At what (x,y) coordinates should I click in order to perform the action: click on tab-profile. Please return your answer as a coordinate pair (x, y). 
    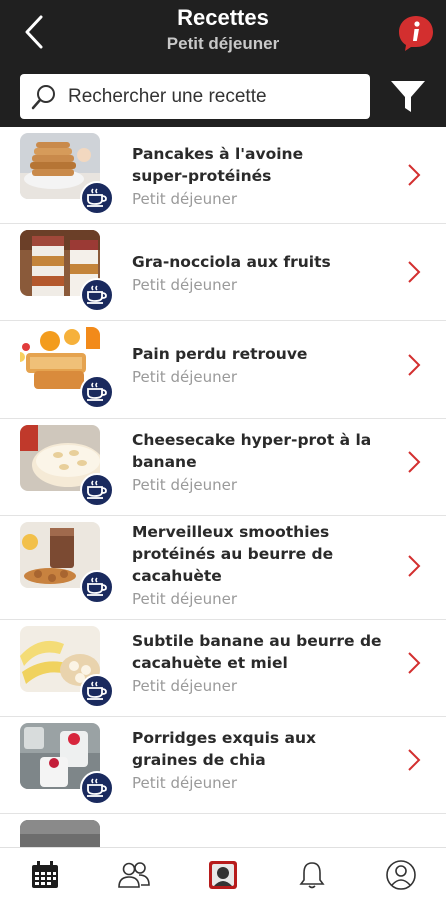
    Looking at the image, I should click on (400, 874).